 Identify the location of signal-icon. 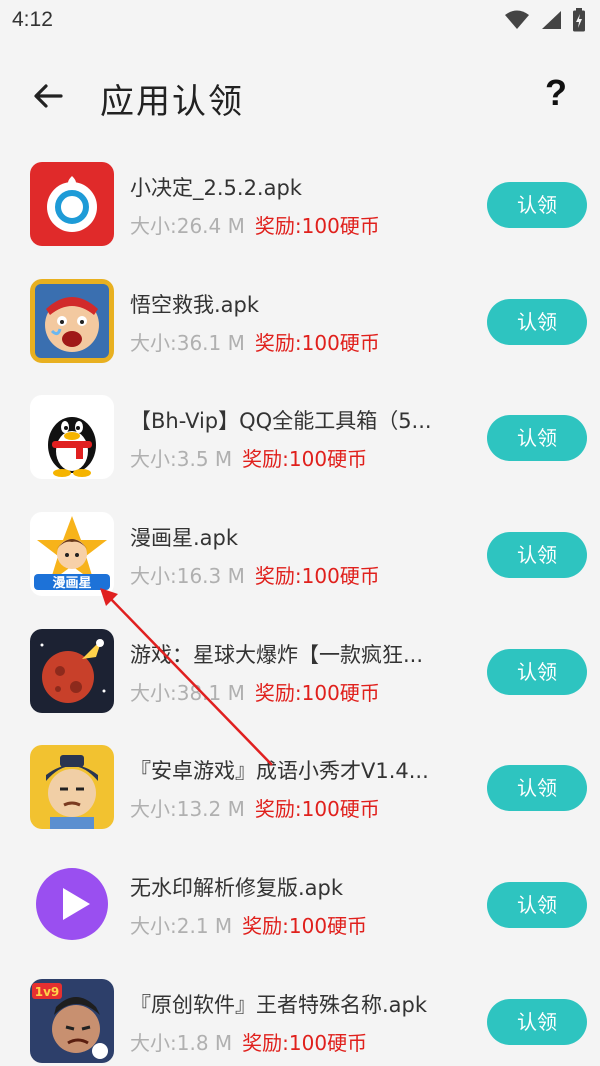
(551, 20).